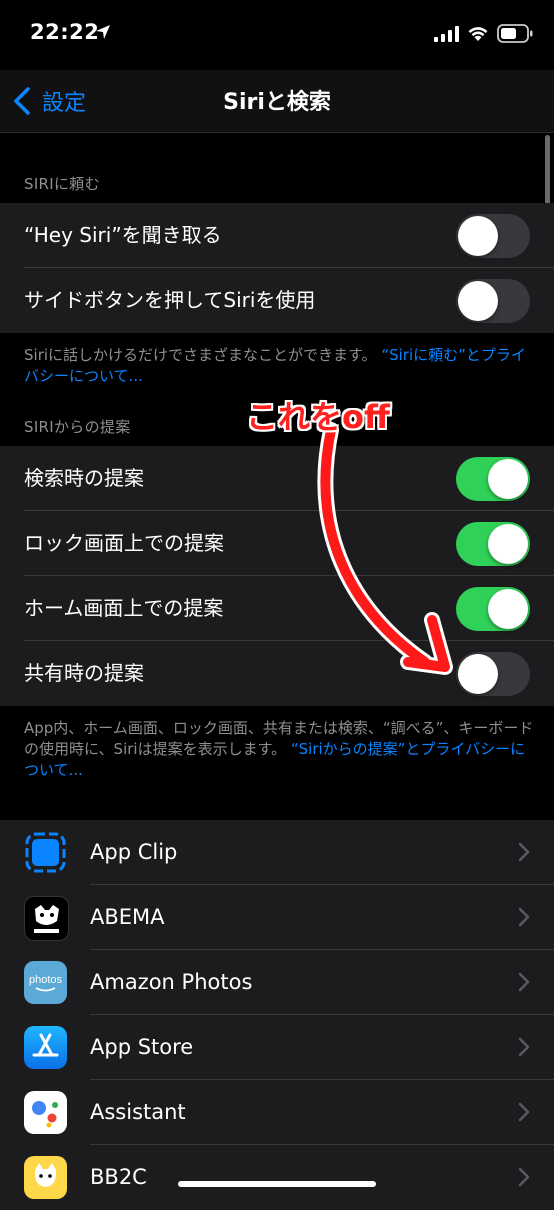  Describe the element at coordinates (103, 32) in the screenshot. I see `location-arrow-icon` at that location.